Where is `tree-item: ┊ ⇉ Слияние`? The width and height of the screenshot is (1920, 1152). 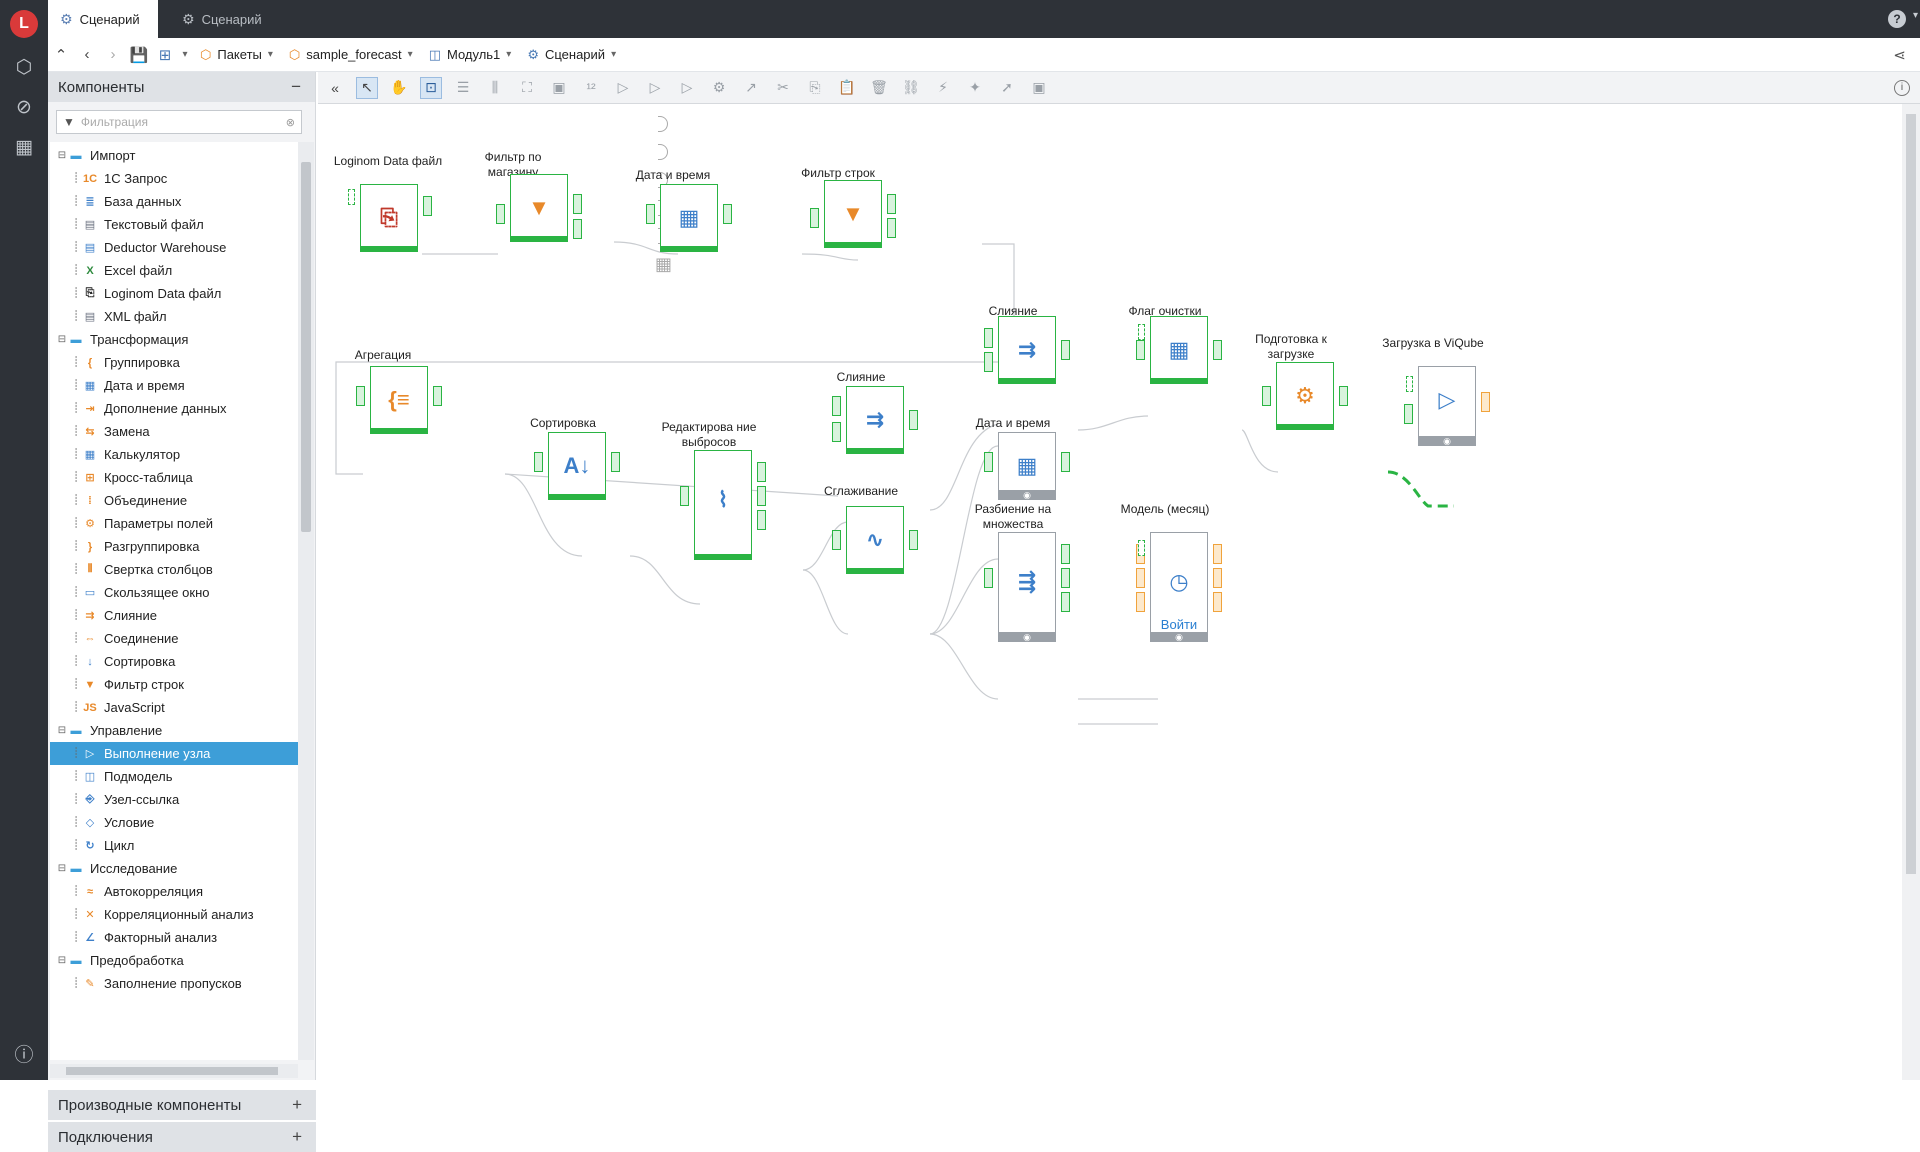
tree-item: ┊ ⇉ Слияние is located at coordinates (174, 615).